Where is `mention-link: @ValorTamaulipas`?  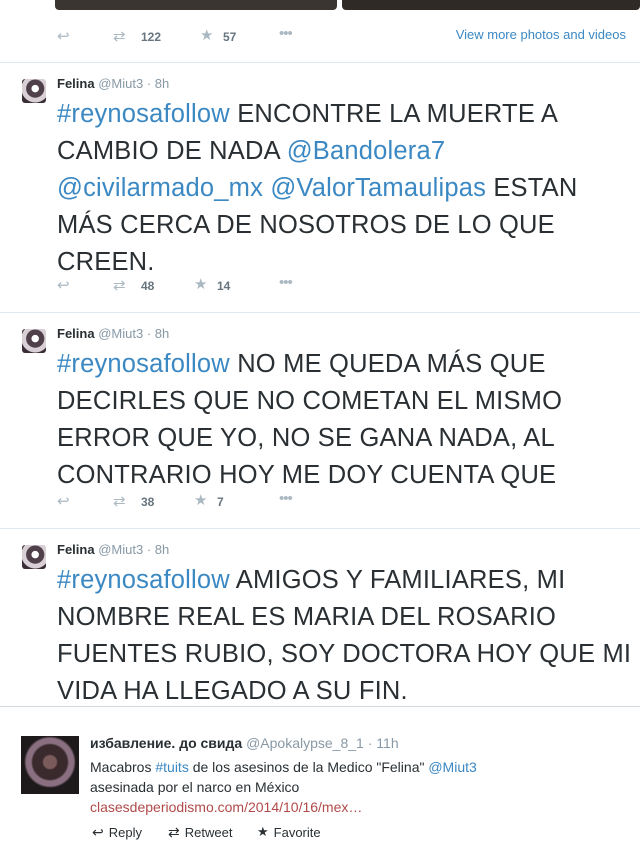 mention-link: @ValorTamaulipas is located at coordinates (378, 188).